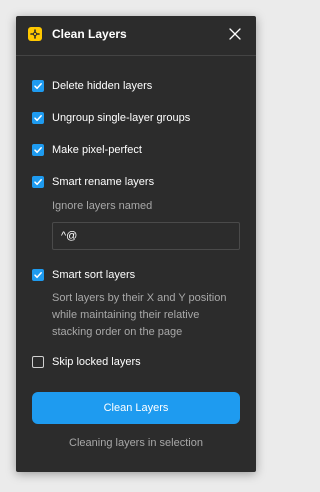  What do you see at coordinates (94, 275) in the screenshot?
I see `option-label: Smart sort layers` at bounding box center [94, 275].